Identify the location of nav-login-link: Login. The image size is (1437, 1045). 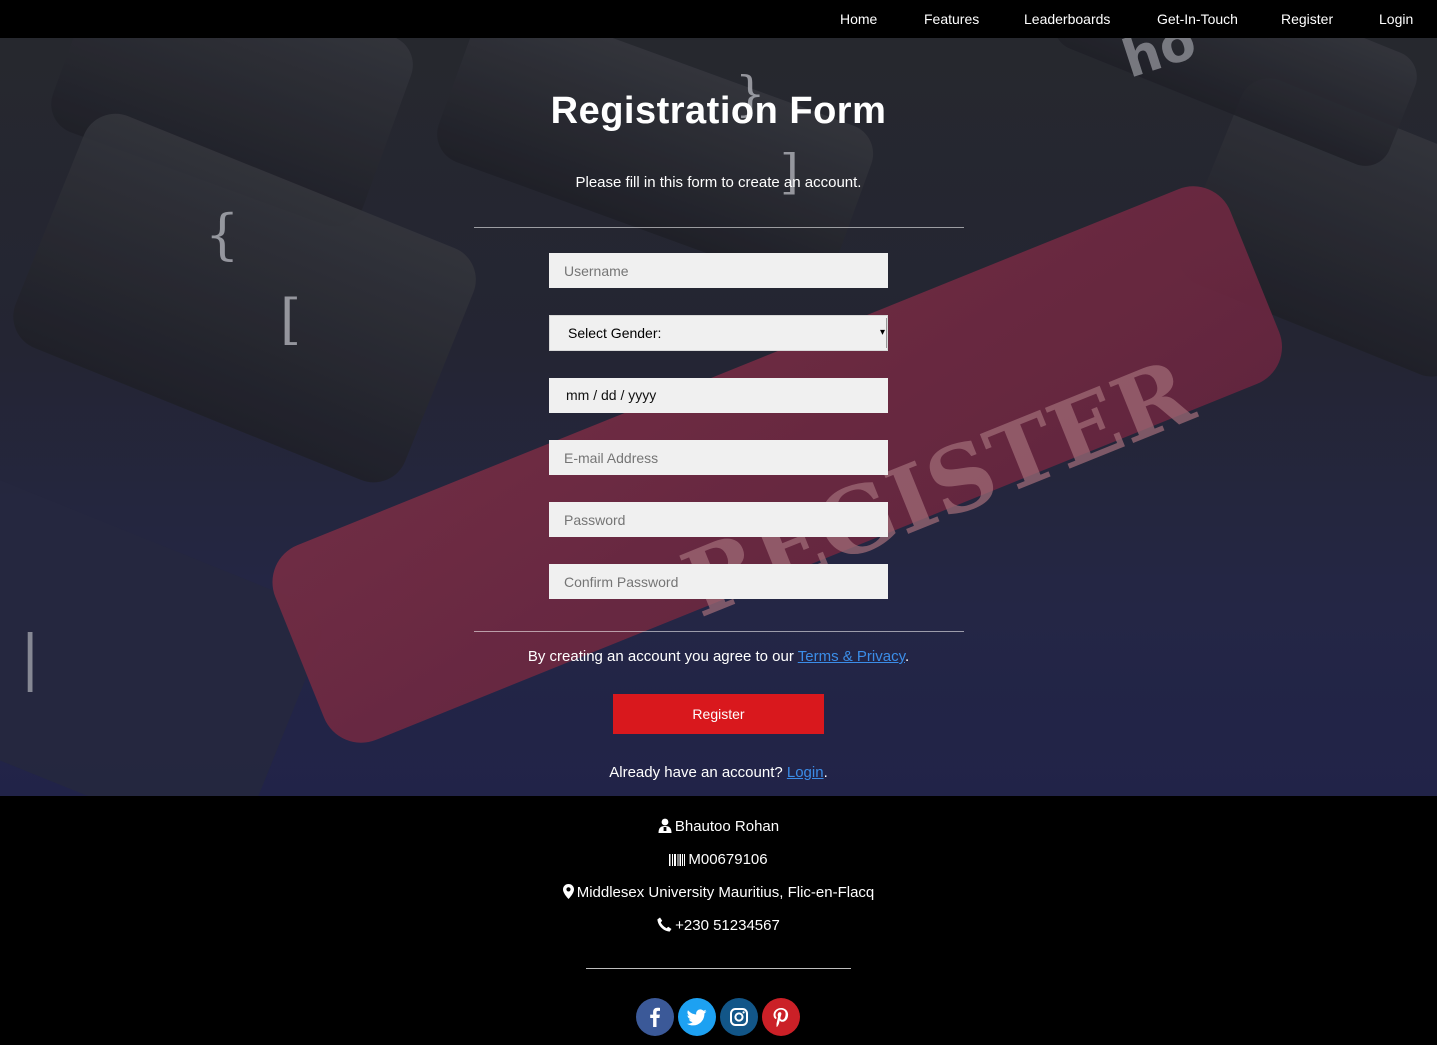
(1396, 19).